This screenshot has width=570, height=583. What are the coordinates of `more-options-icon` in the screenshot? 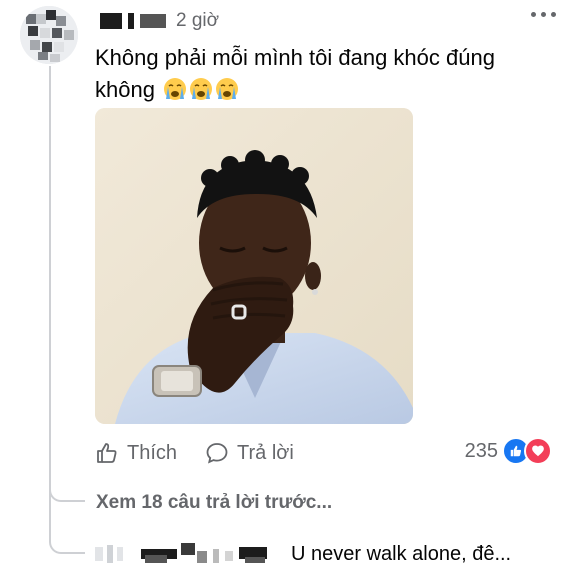 It's located at (543, 14).